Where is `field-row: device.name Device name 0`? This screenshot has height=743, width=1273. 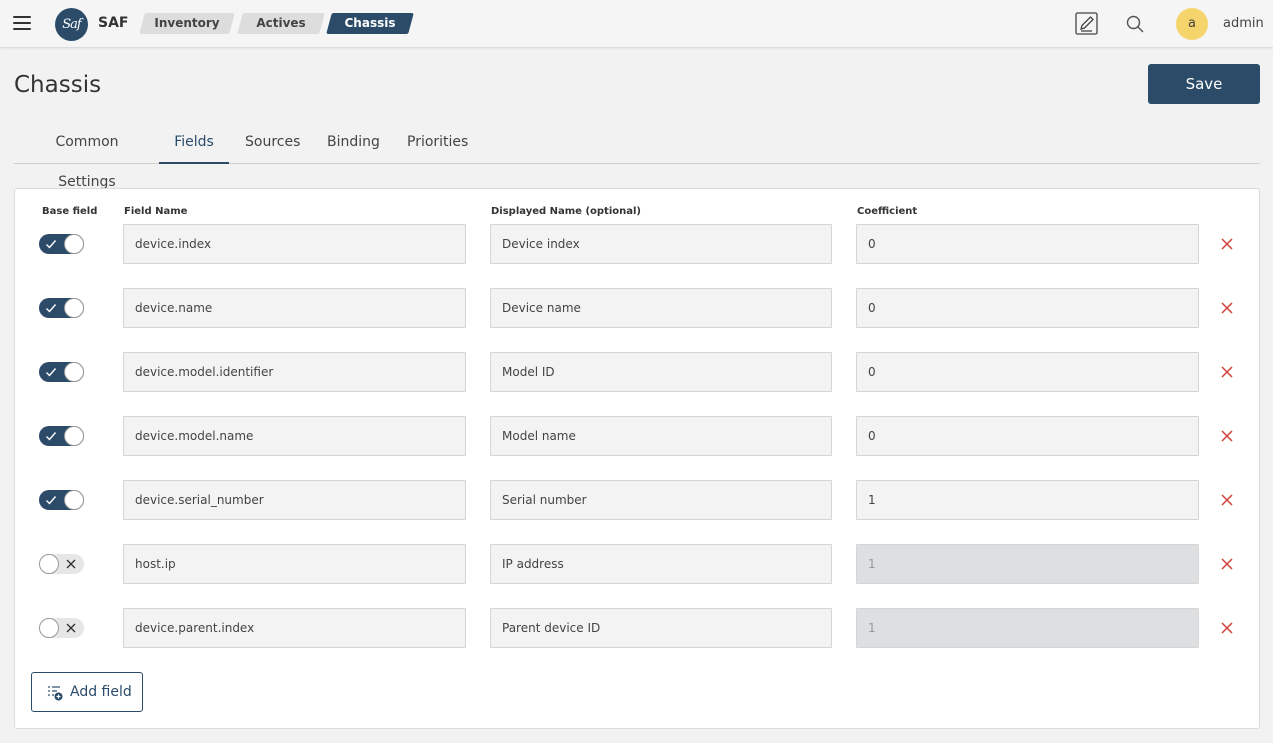
field-row: device.name Device name 0 is located at coordinates (638, 308).